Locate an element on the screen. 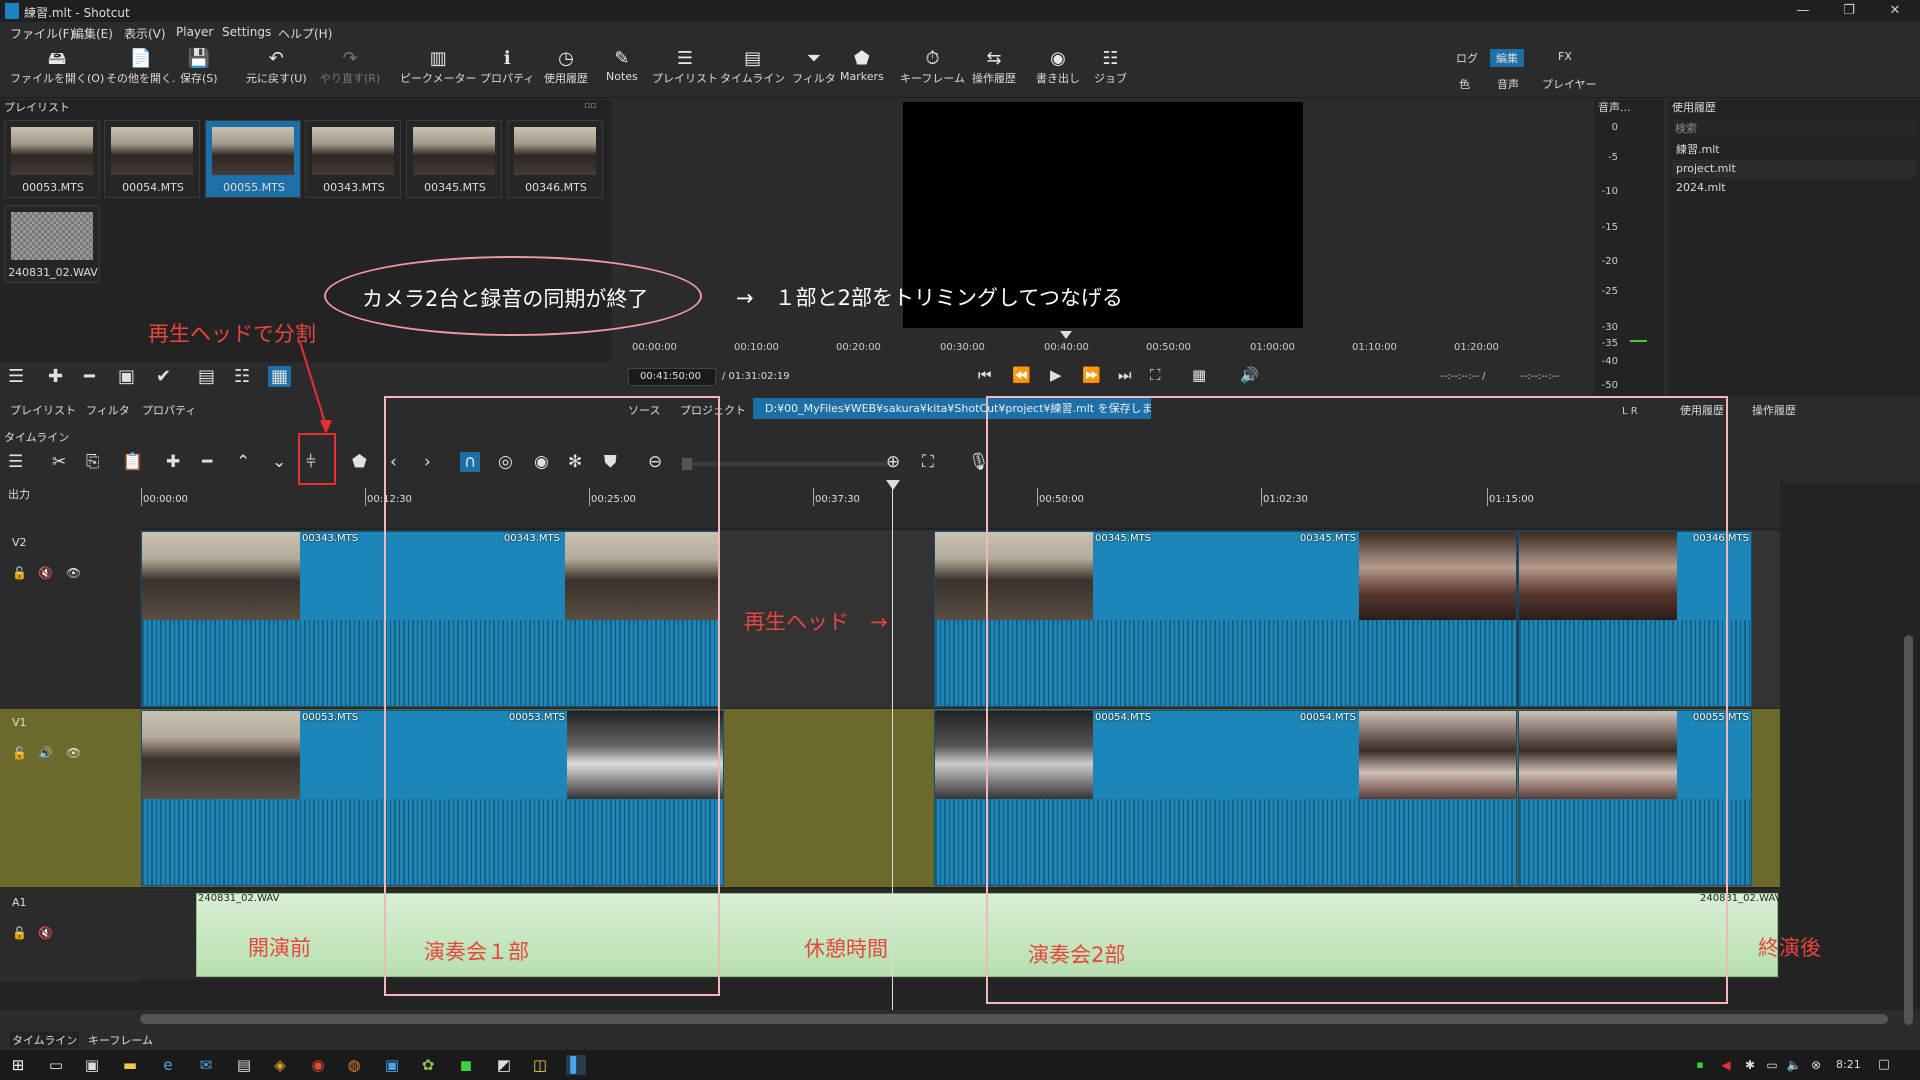 Image resolution: width=1920 pixels, height=1080 pixels. timeline-horizontal-scrollbar is located at coordinates (1014, 1019).